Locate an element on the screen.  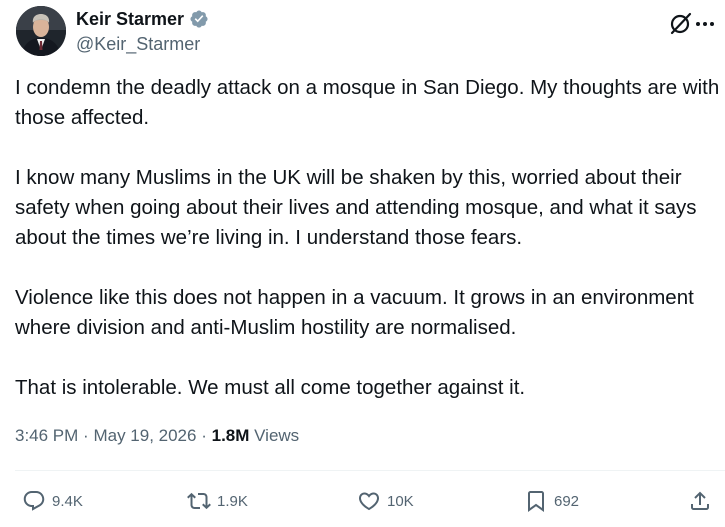
reply-button: 9.4K is located at coordinates (52, 501).